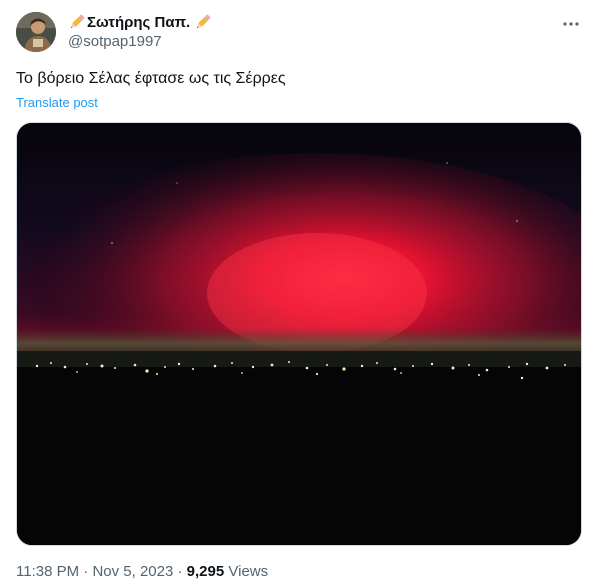  Describe the element at coordinates (57, 102) in the screenshot. I see `translate-post-link: Translate post` at that location.